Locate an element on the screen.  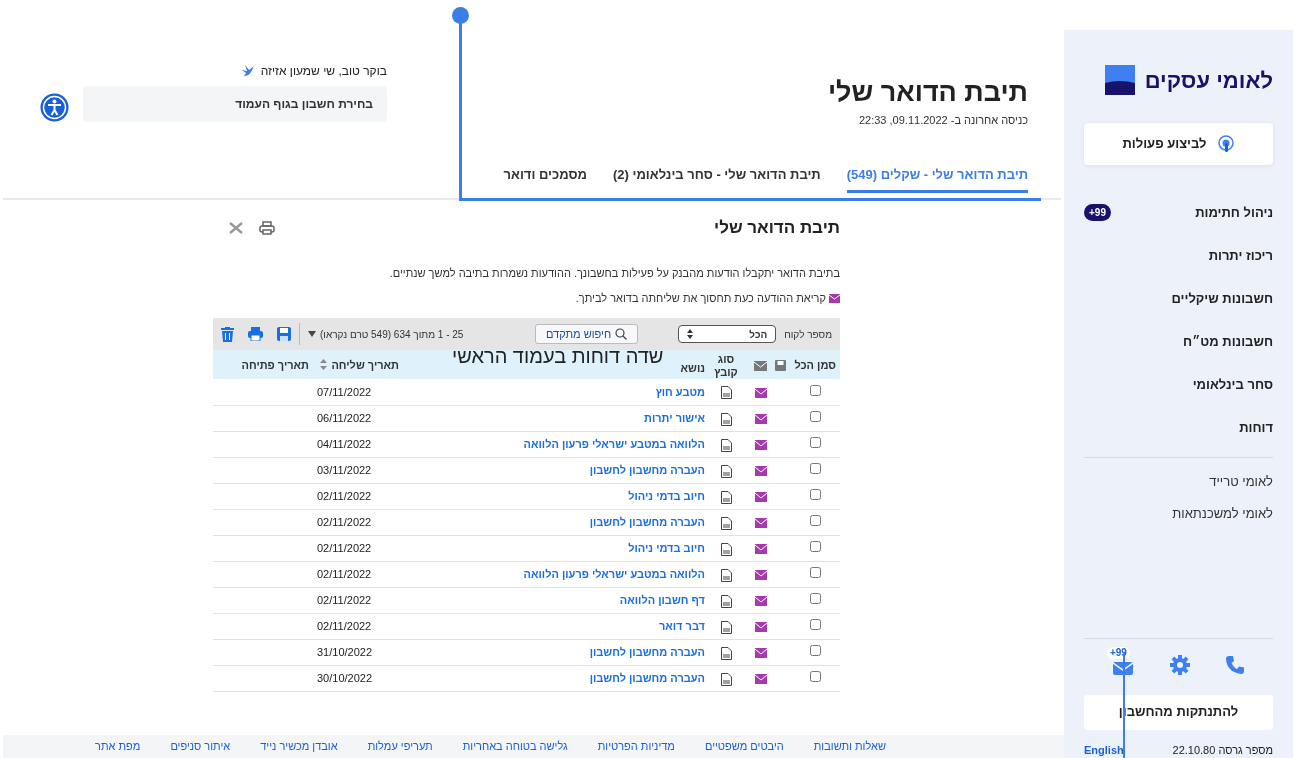
notice-text: קריאת ההודעה כעת תחסוך את שליחתה בדואר לביתך. is located at coordinates (700, 298).